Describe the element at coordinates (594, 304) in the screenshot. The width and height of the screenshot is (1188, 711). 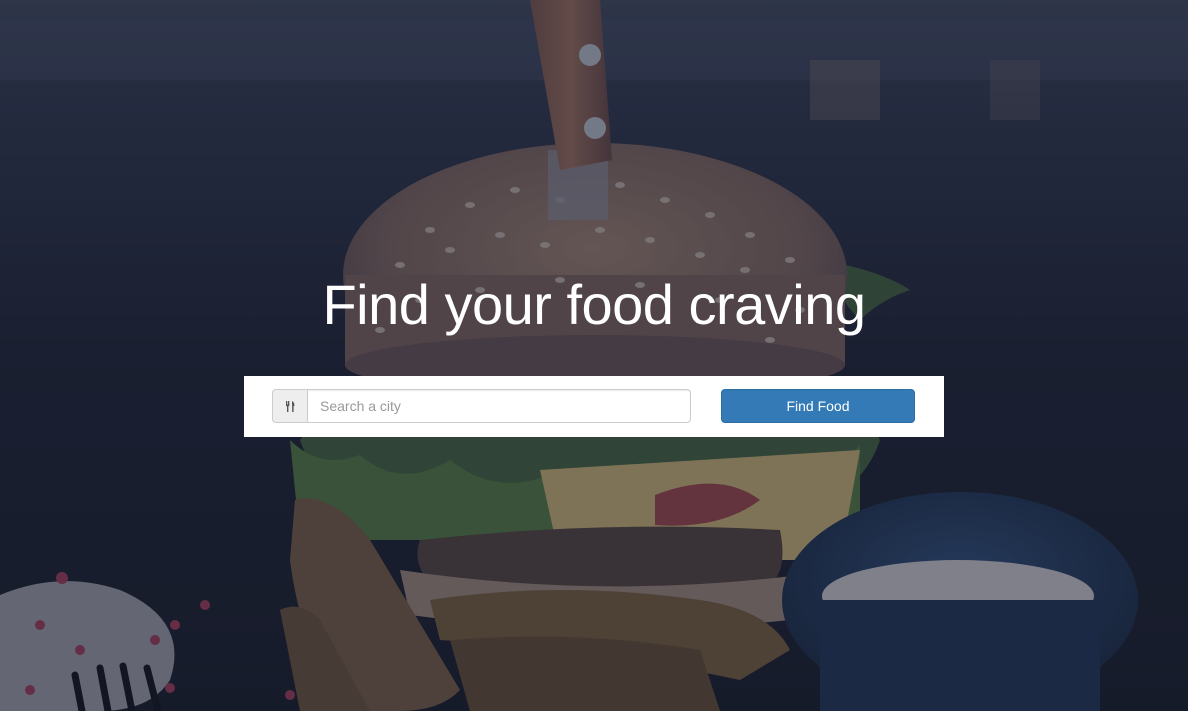
I see `hero-headline: Find your food craving` at that location.